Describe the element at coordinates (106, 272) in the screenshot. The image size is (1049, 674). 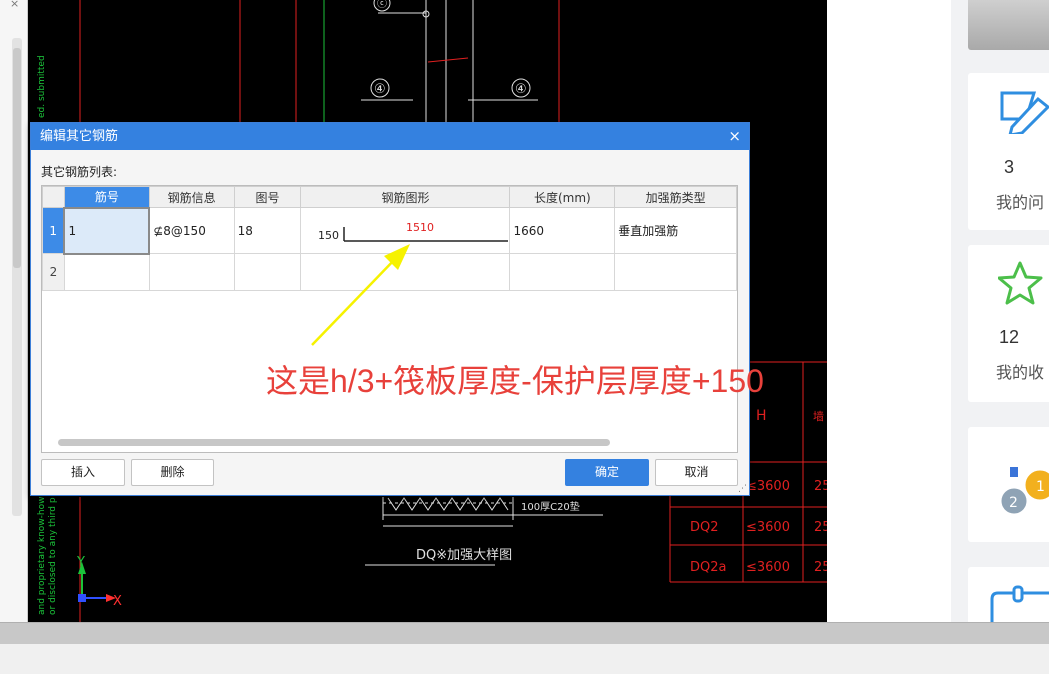
I see `bar-no-cell` at that location.